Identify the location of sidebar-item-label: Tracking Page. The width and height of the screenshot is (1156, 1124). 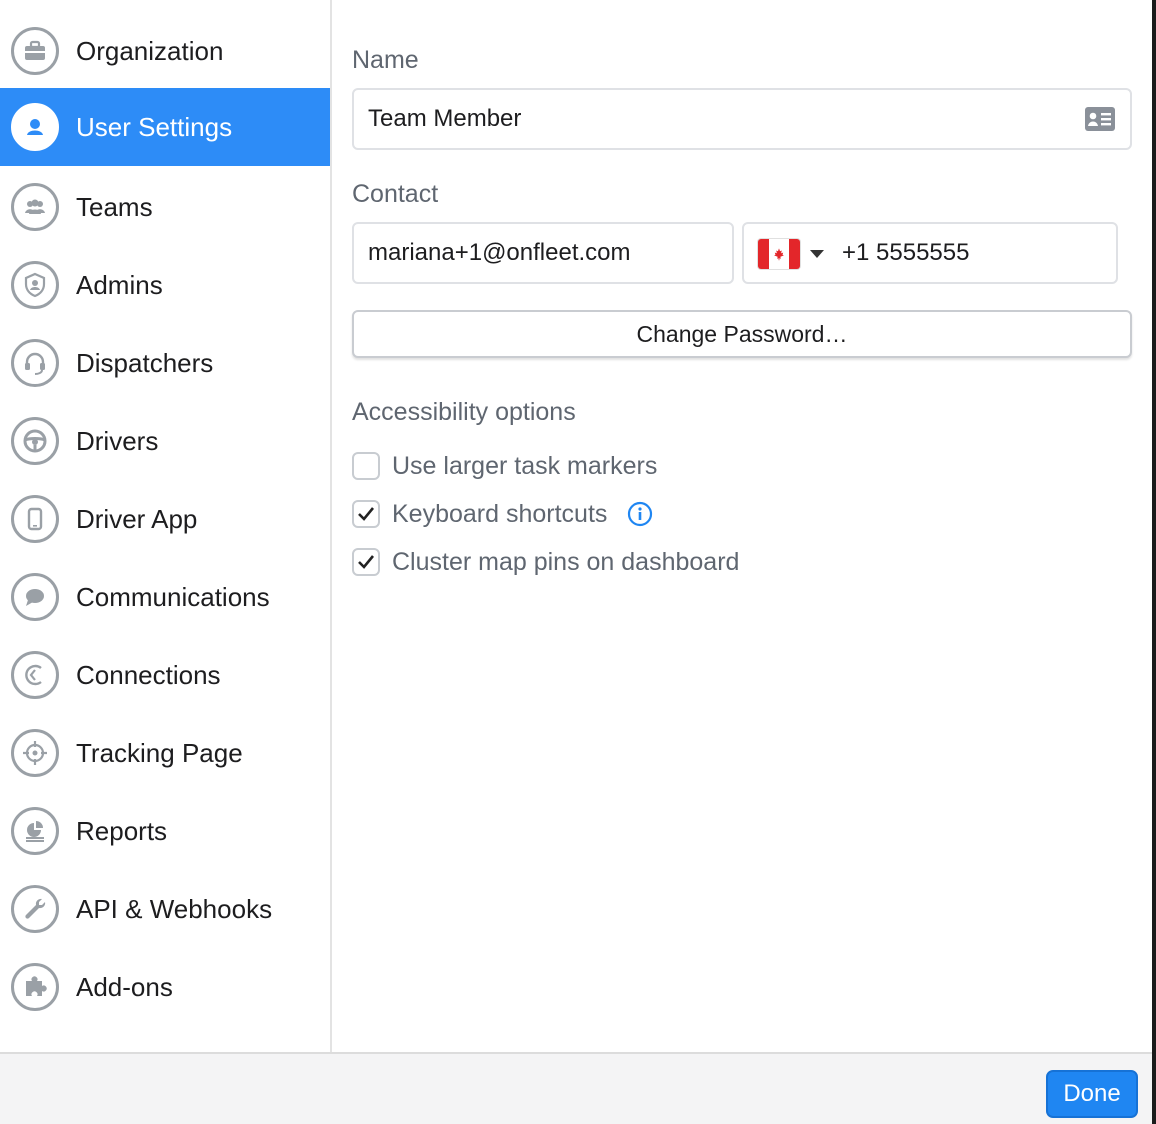
(159, 753).